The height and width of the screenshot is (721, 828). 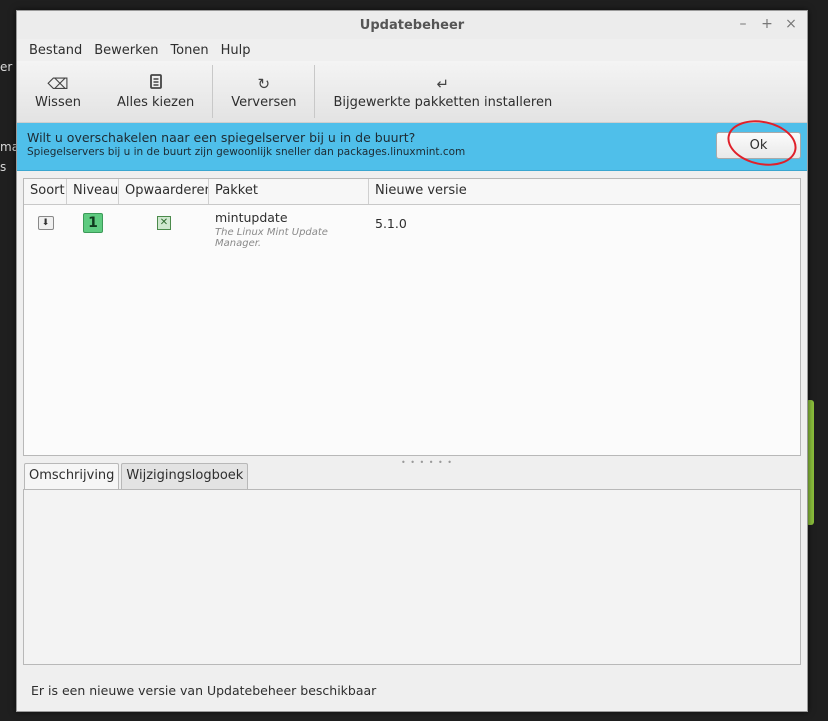 What do you see at coordinates (189, 50) in the screenshot?
I see `menu-view: Tonen` at bounding box center [189, 50].